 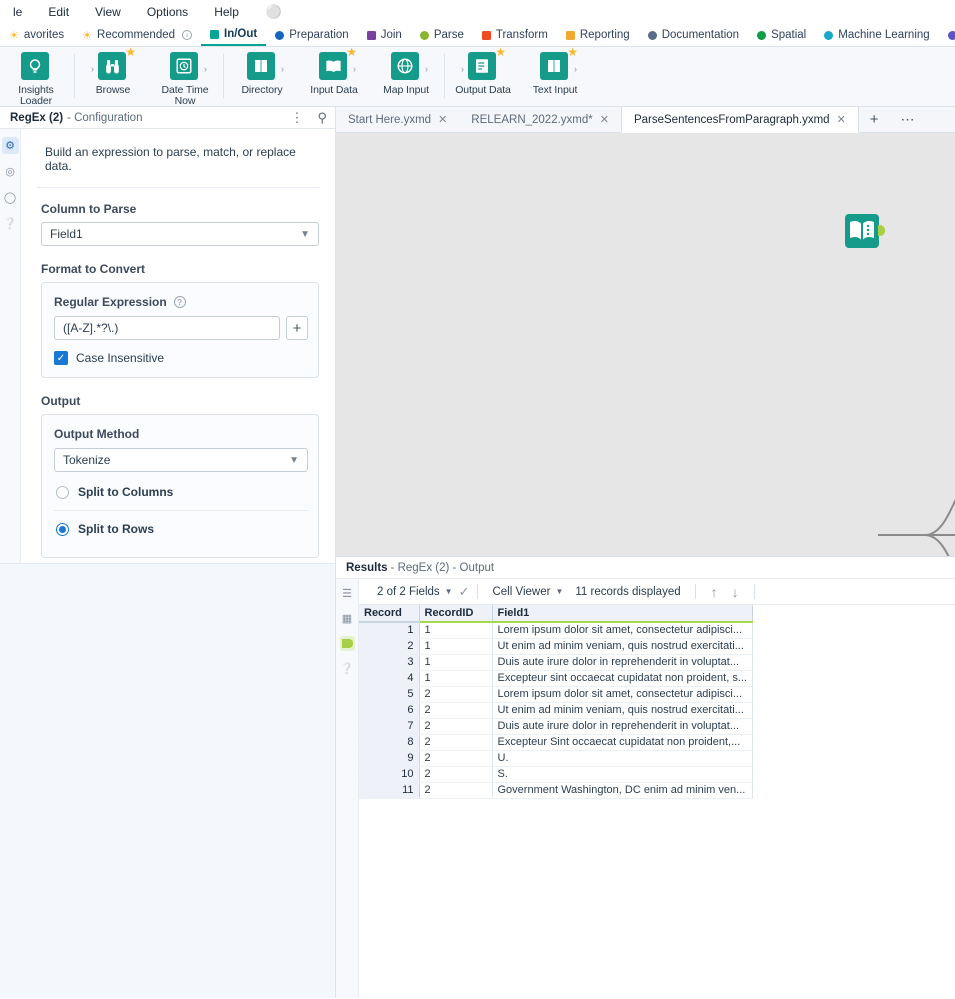 I want to click on category-tab-parse: Parse, so click(x=442, y=35).